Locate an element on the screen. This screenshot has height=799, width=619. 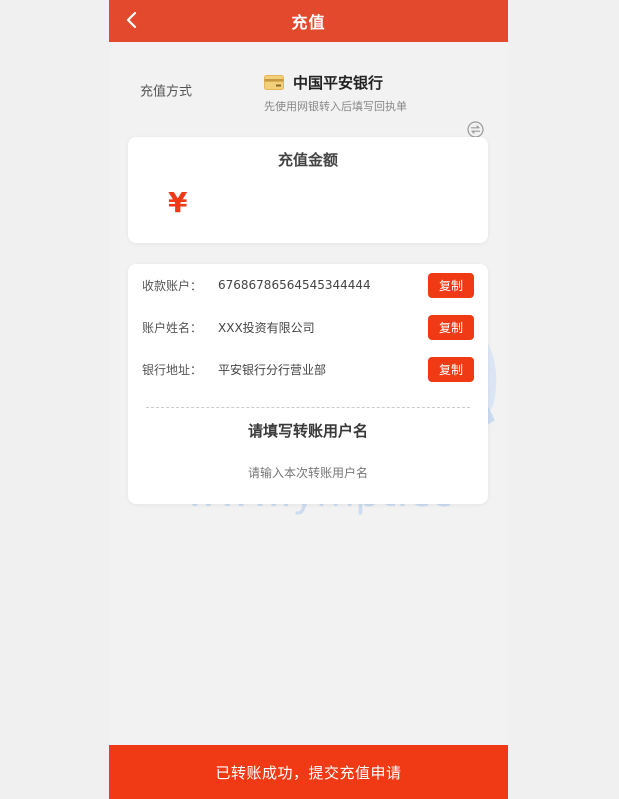
account-number-row: 收款账户： 67686786564545344444 复制 is located at coordinates (308, 285).